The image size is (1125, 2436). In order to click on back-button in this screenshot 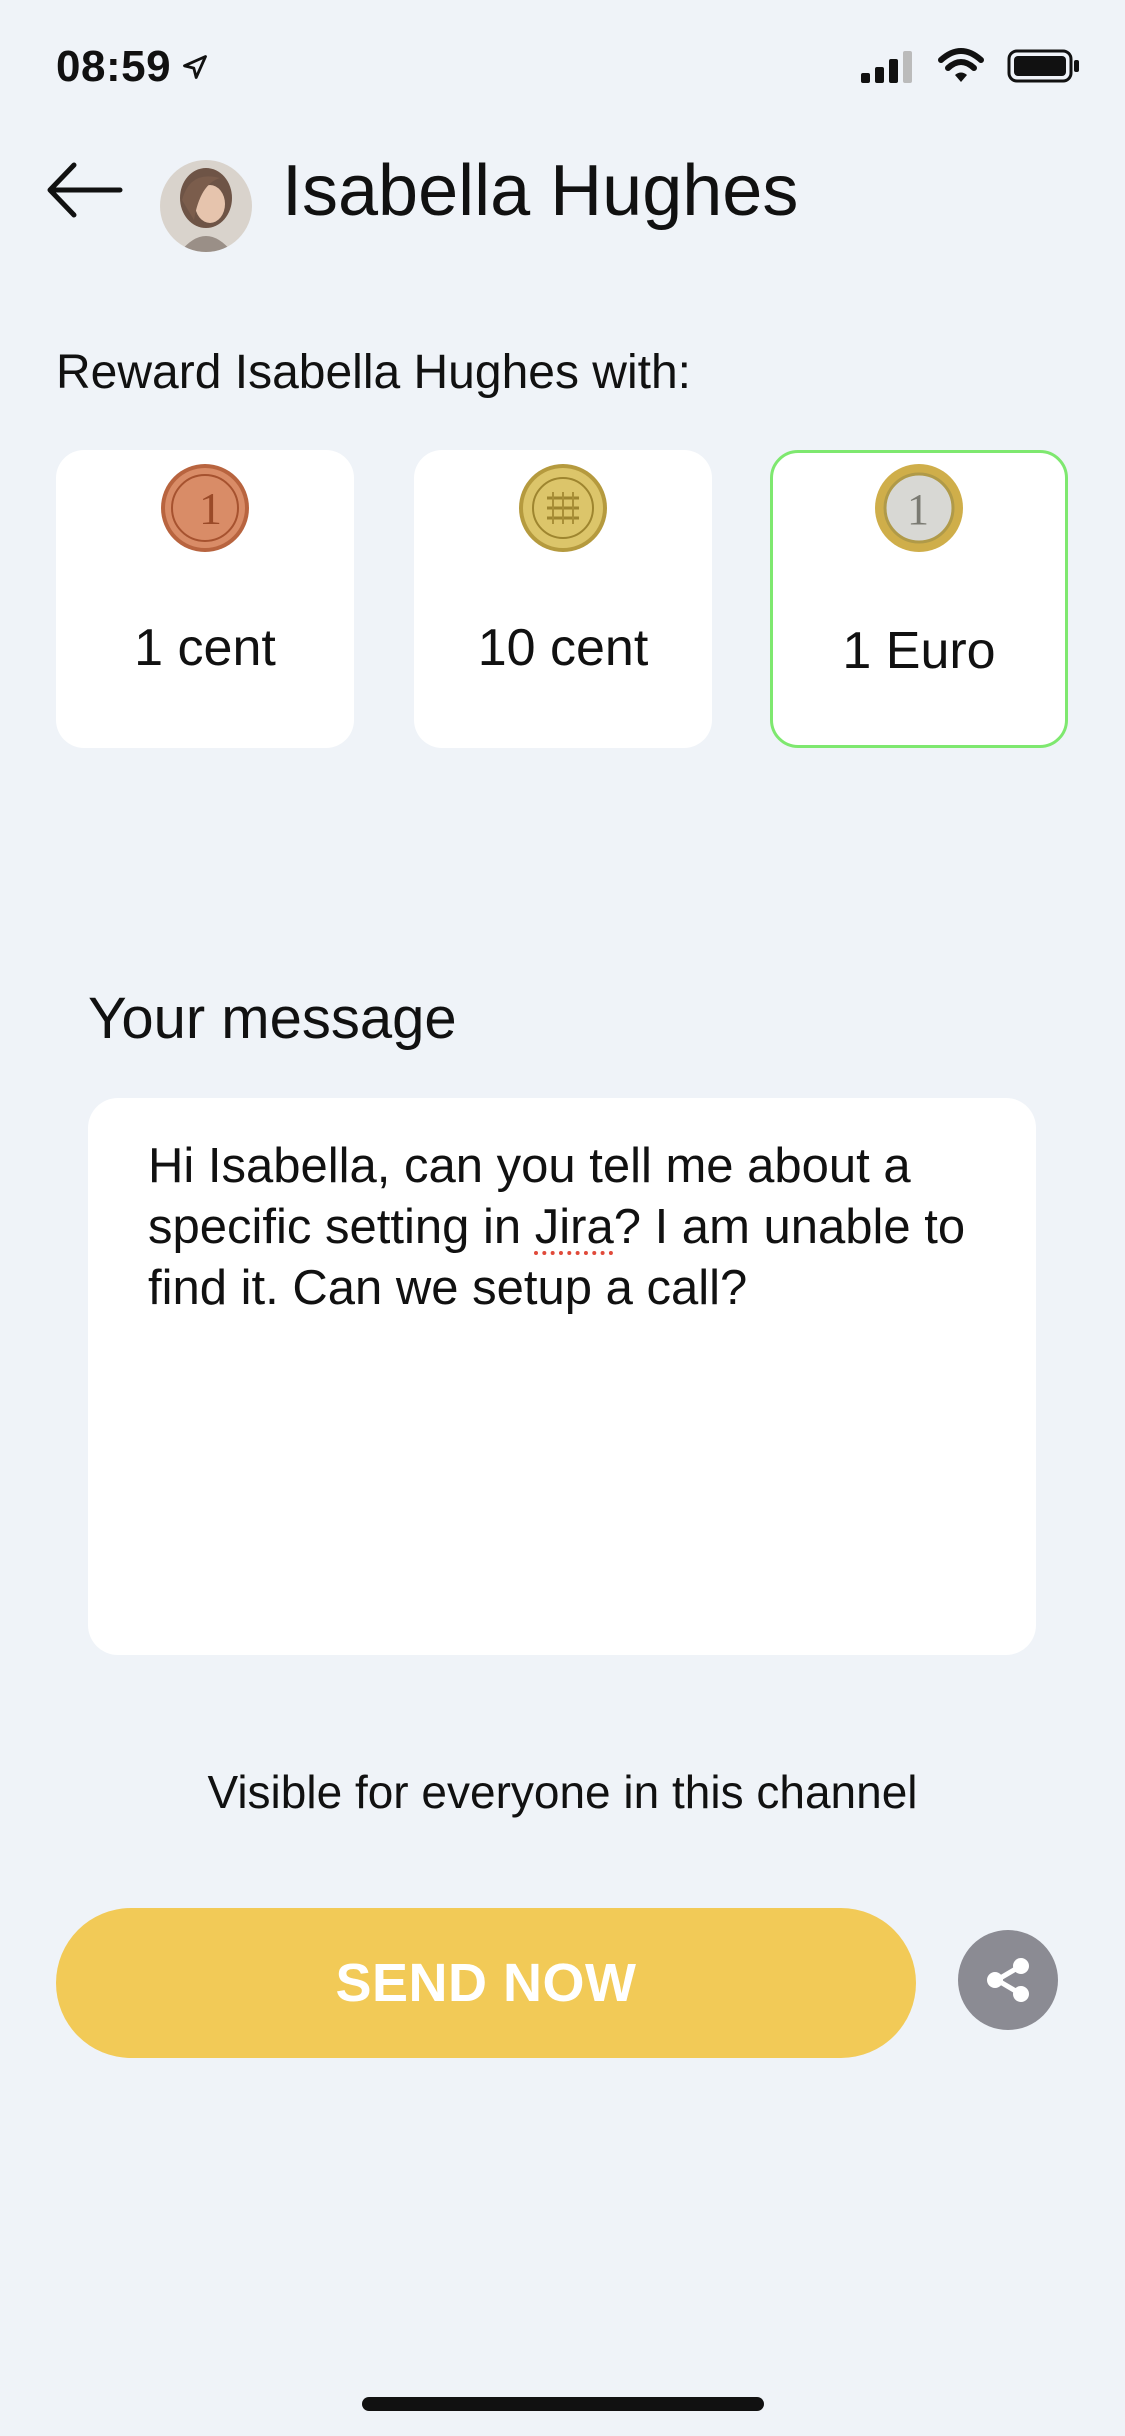, I will do `click(89, 190)`.